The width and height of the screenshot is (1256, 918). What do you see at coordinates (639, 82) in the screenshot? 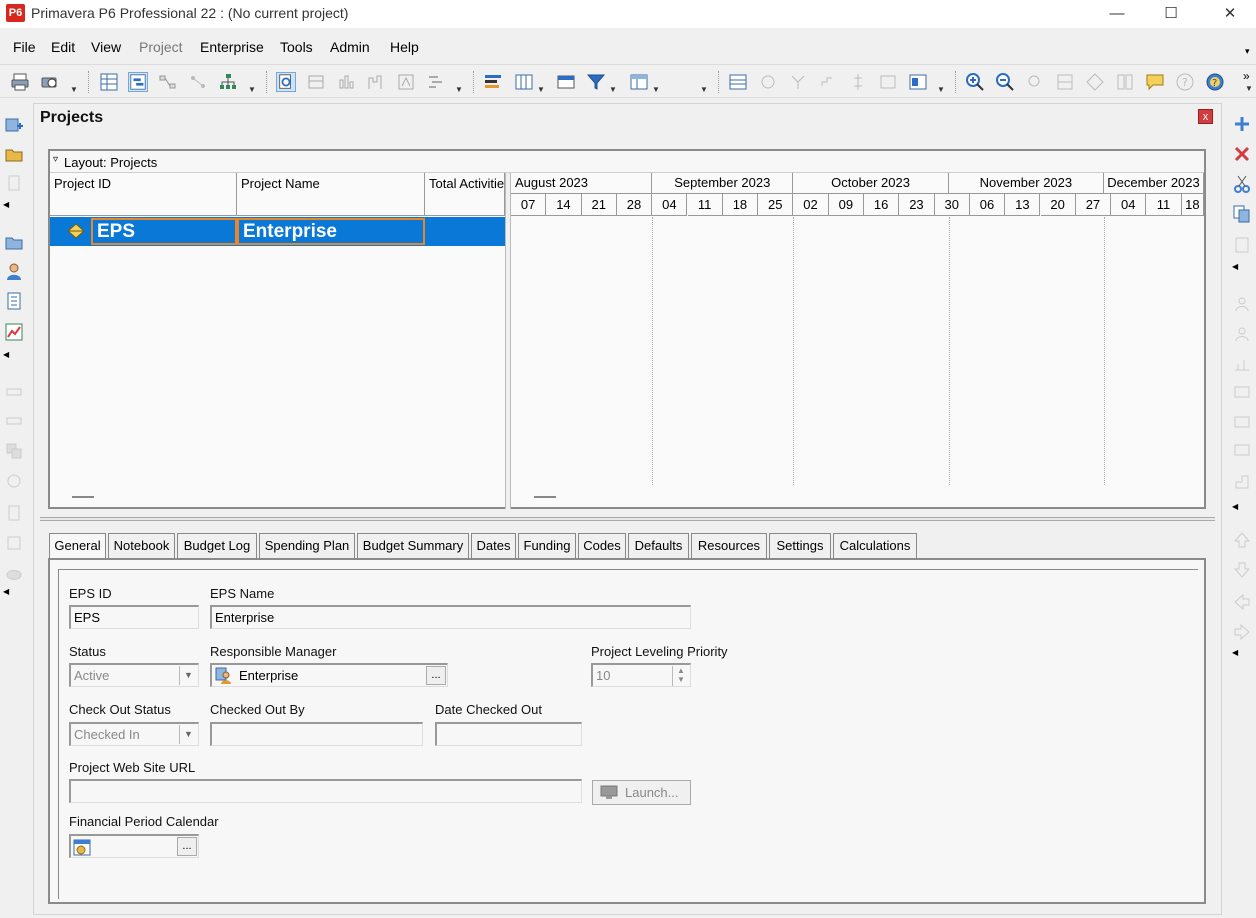
I see `layout-icon` at bounding box center [639, 82].